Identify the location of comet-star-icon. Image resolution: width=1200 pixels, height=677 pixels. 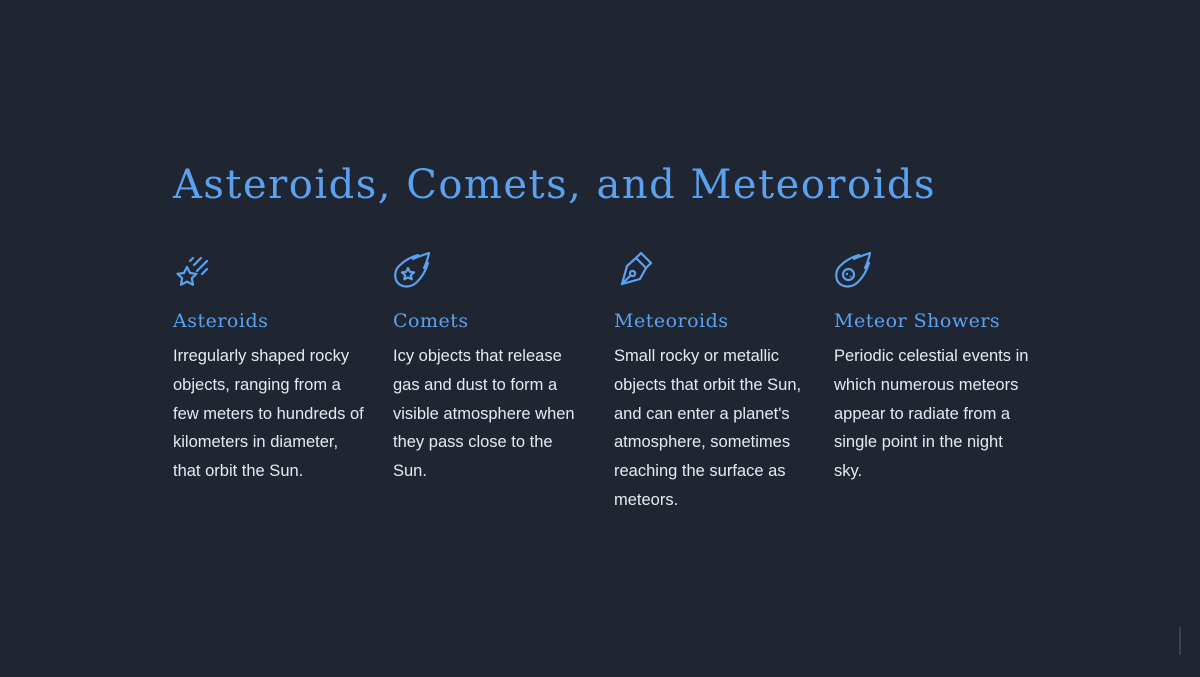
(413, 270).